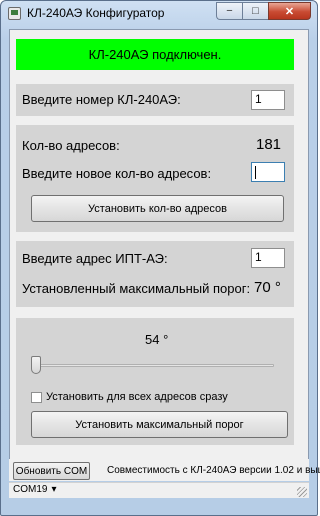 Image resolution: width=320 pixels, height=516 pixels. I want to click on set-threshold-button: Установить максимальный порог, so click(159, 424).